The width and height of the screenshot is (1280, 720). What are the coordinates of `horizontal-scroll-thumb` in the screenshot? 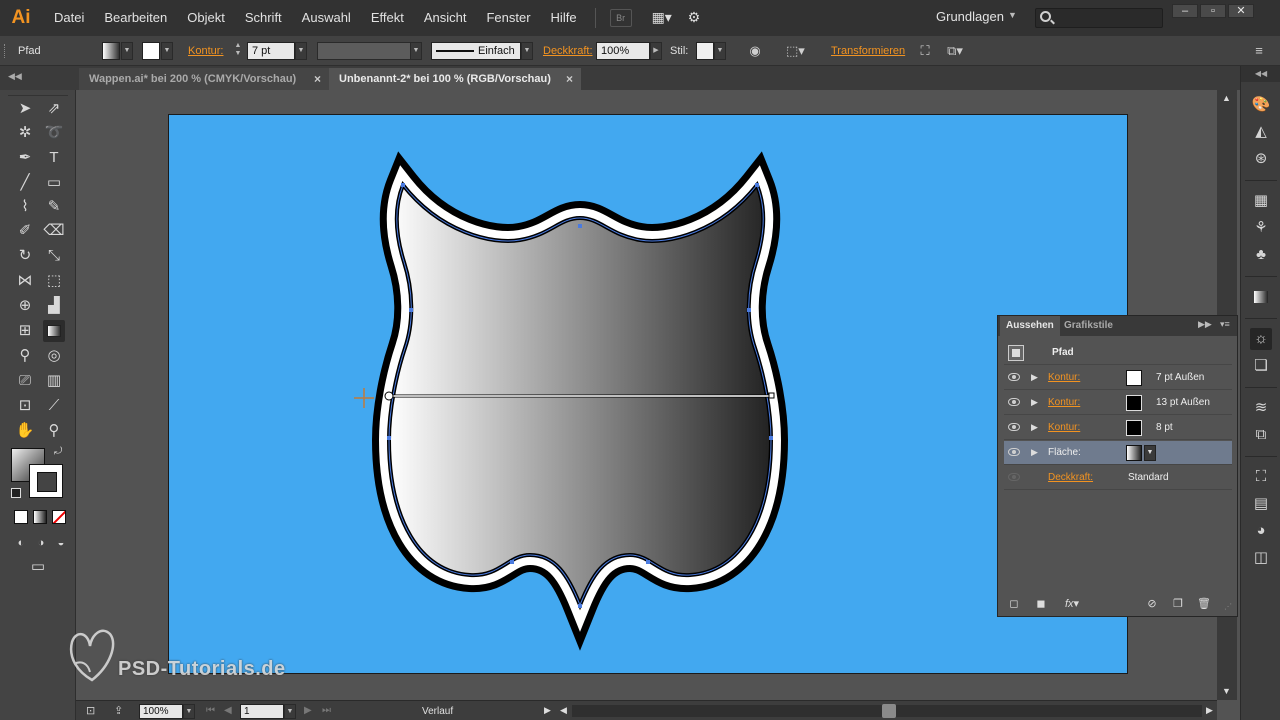 It's located at (889, 711).